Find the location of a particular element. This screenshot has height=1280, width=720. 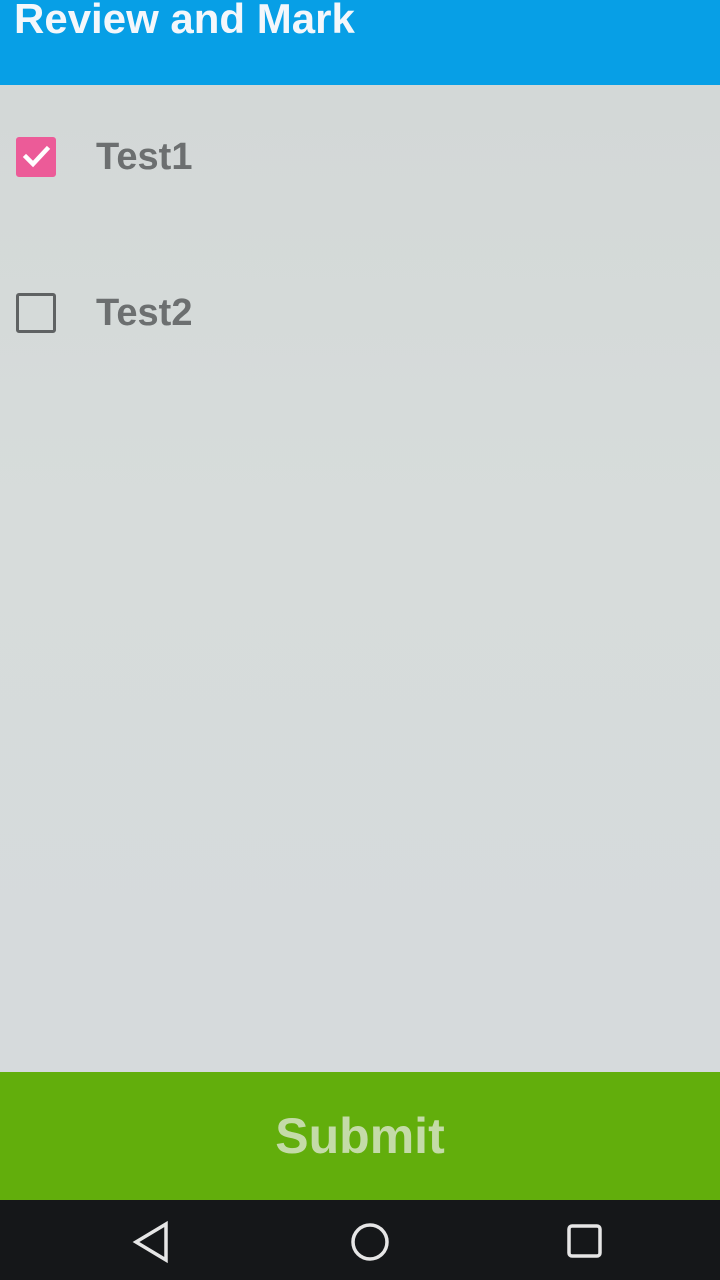

system-nav-bar is located at coordinates (360, 1240).